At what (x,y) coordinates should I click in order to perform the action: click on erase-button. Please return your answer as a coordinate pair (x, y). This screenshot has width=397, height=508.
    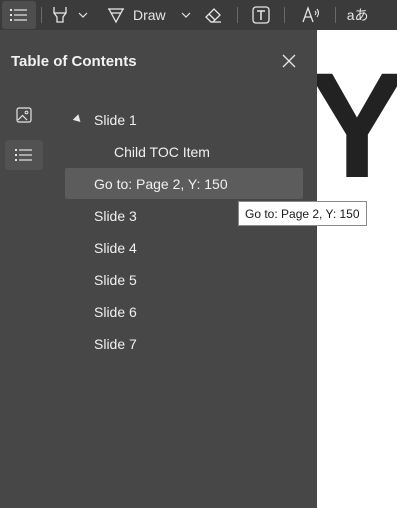
    Looking at the image, I should click on (213, 15).